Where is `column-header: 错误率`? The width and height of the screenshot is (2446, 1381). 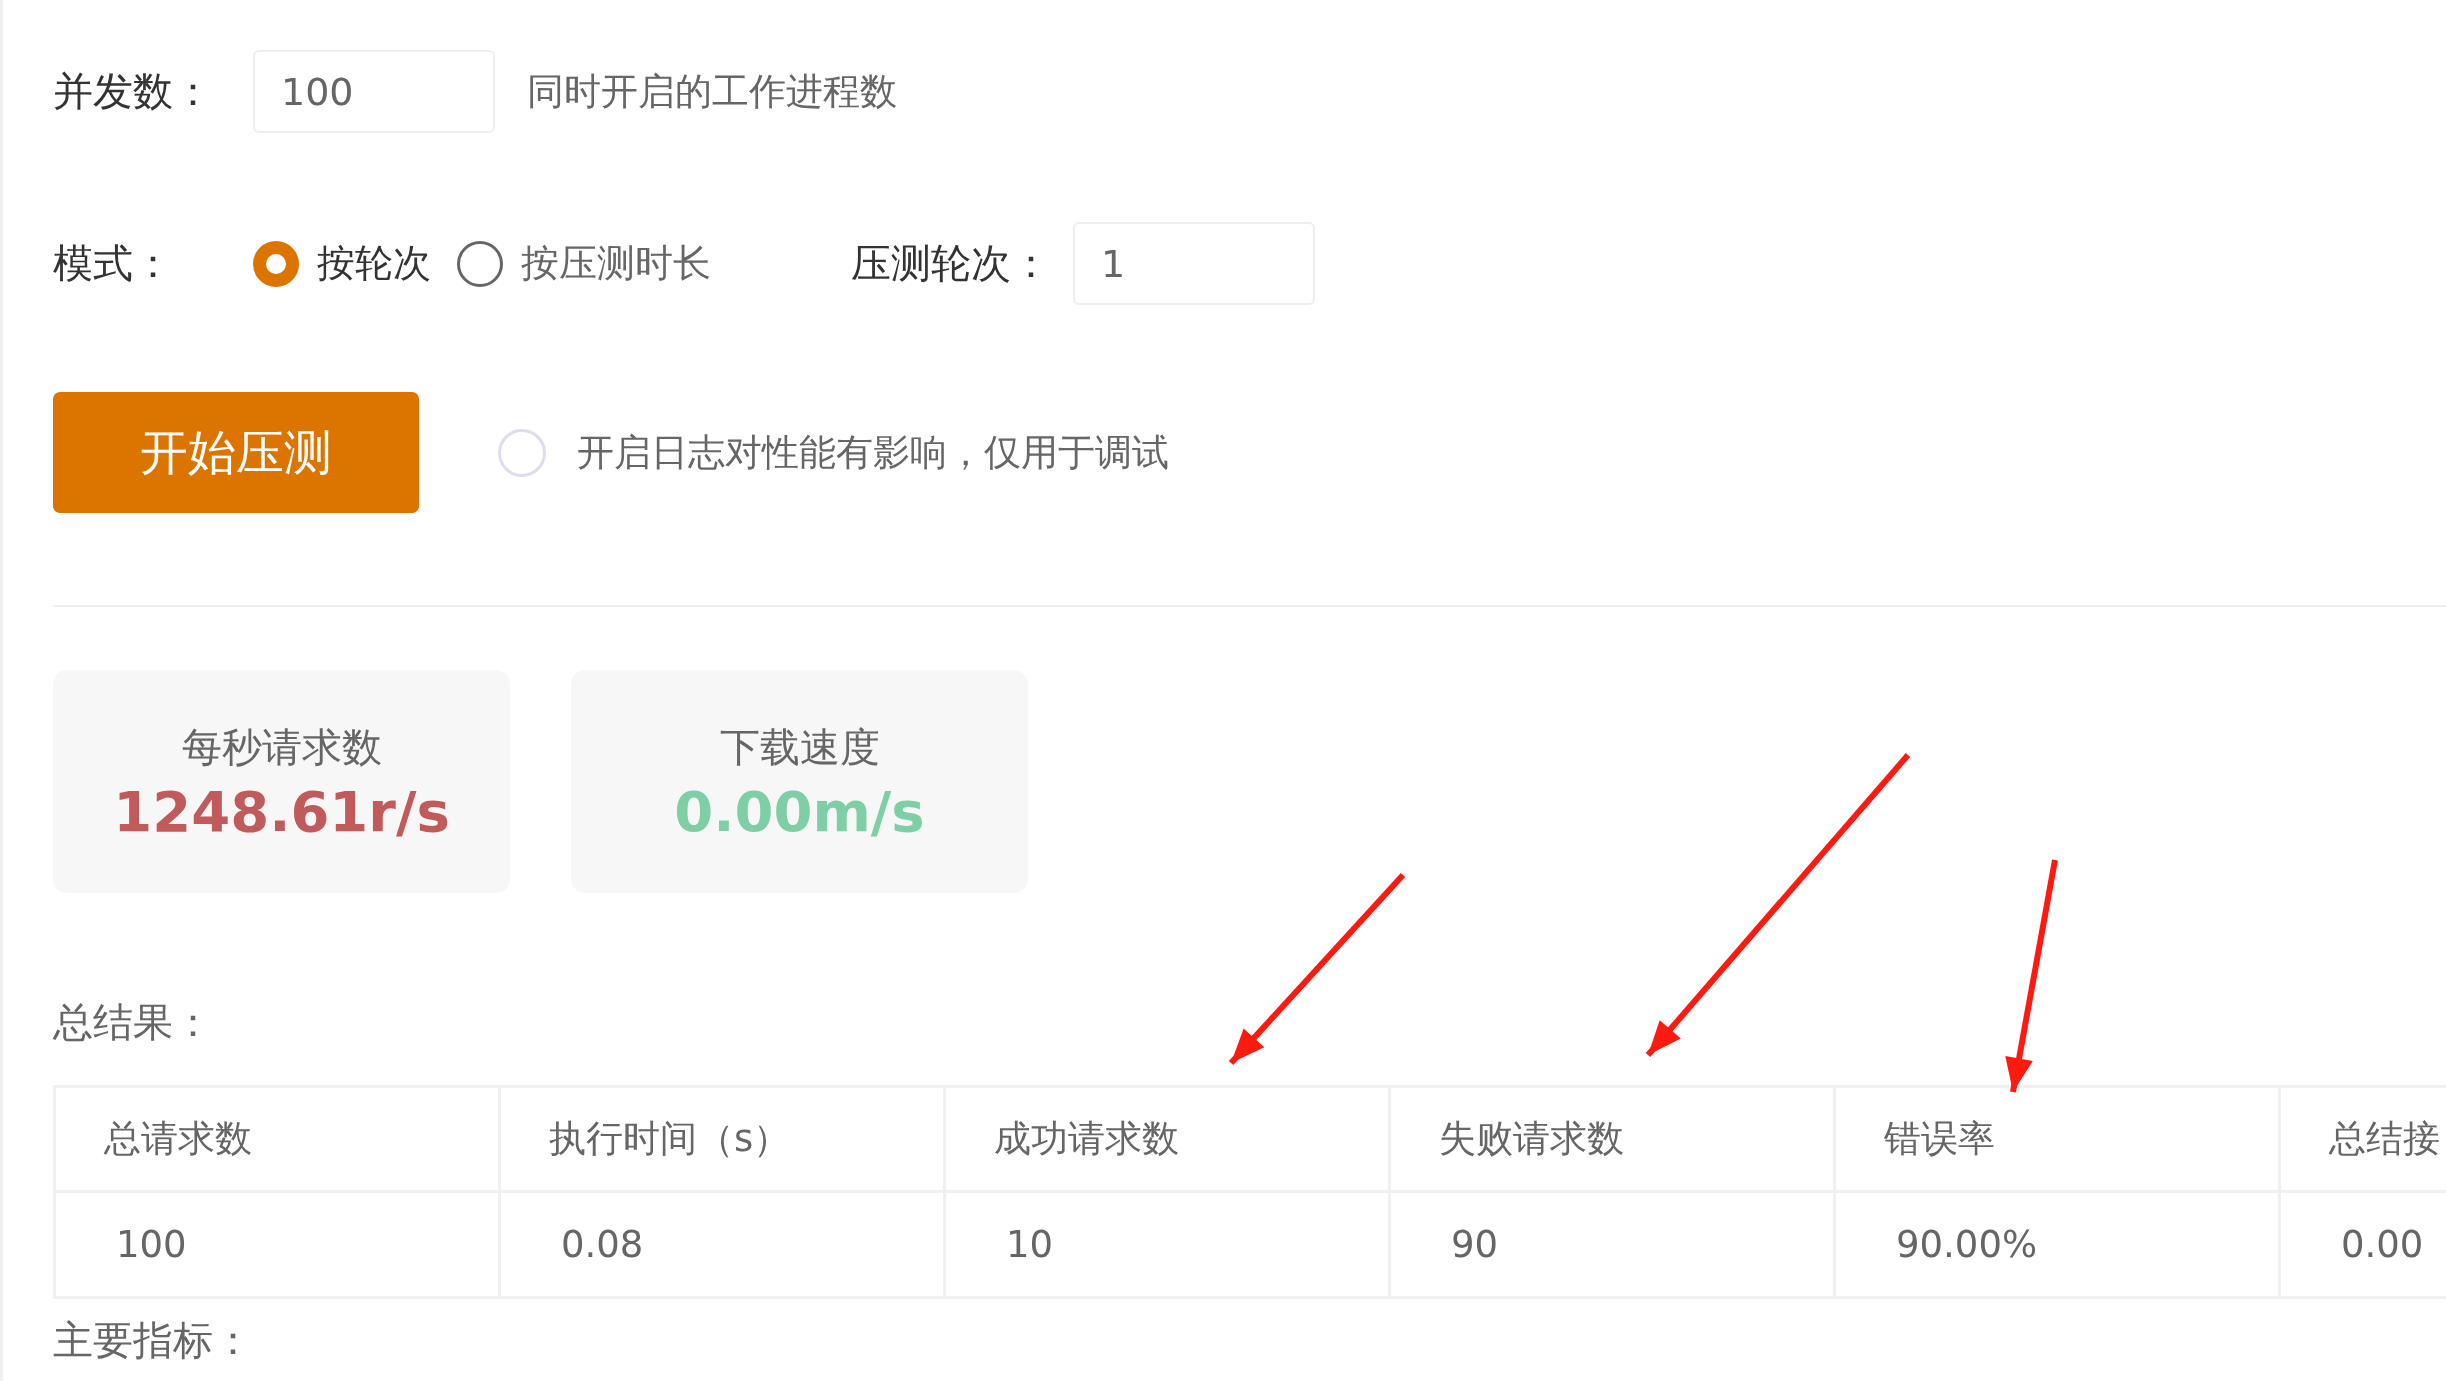 column-header: 错误率 is located at coordinates (2057, 1139).